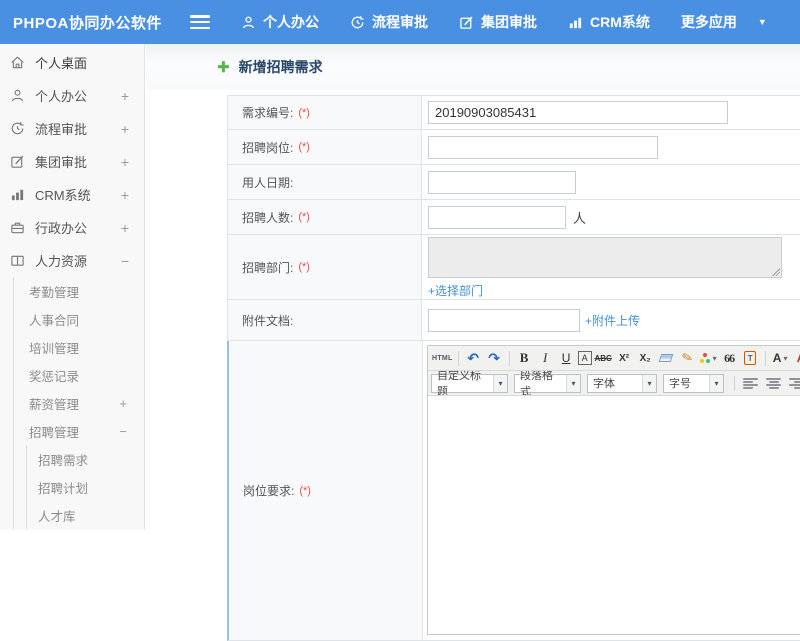 The image size is (800, 641). What do you see at coordinates (504, 320) in the screenshot?
I see `attachment-input` at bounding box center [504, 320].